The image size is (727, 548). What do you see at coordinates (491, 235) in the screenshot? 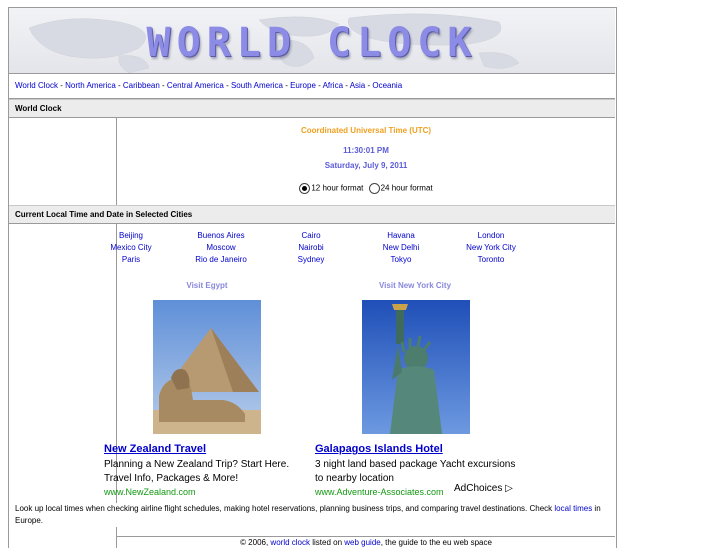
I see `city-link-london: London` at bounding box center [491, 235].